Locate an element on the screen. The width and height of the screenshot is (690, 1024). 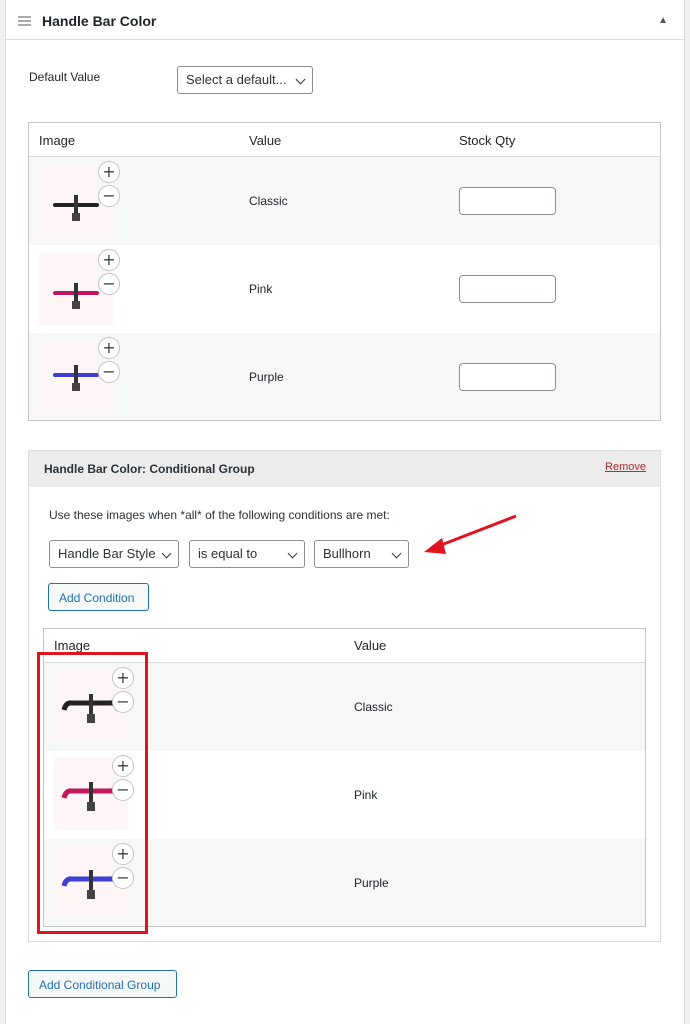
drag-handle-icon is located at coordinates (24, 21).